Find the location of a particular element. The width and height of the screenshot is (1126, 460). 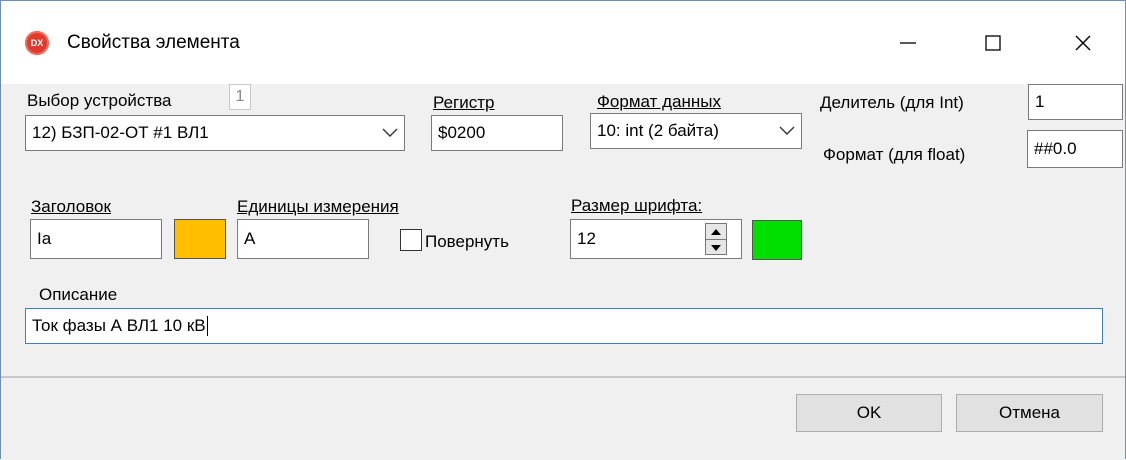

spin-down-icon is located at coordinates (716, 247).